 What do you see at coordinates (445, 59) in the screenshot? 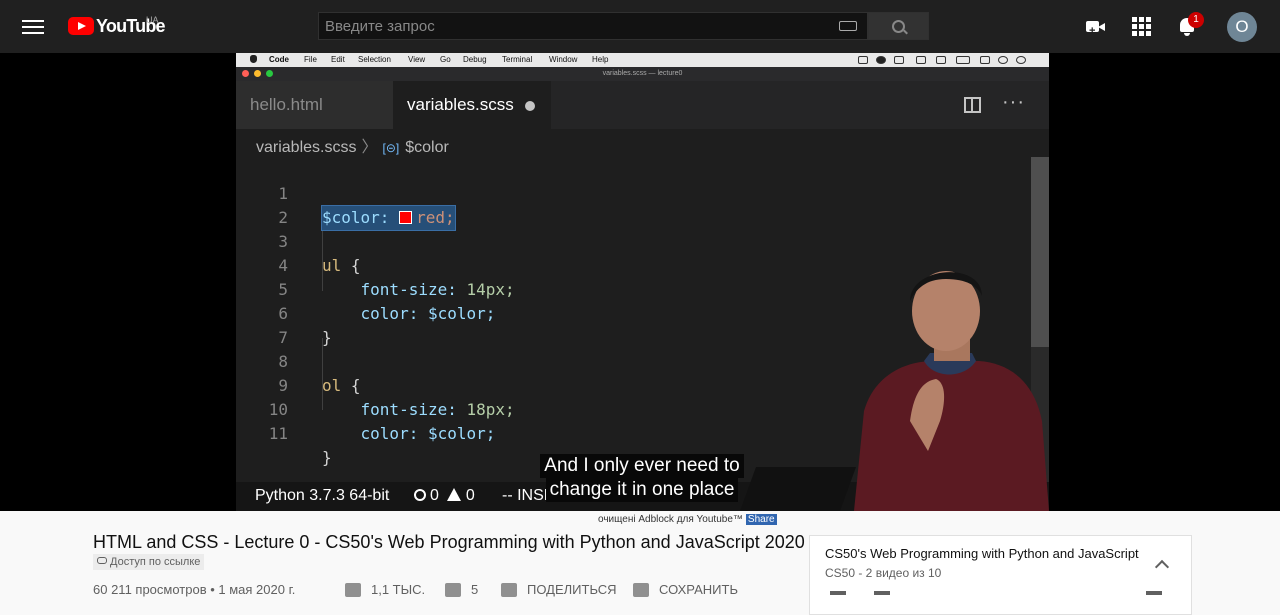
I see `mac-menu-item: Go` at bounding box center [445, 59].